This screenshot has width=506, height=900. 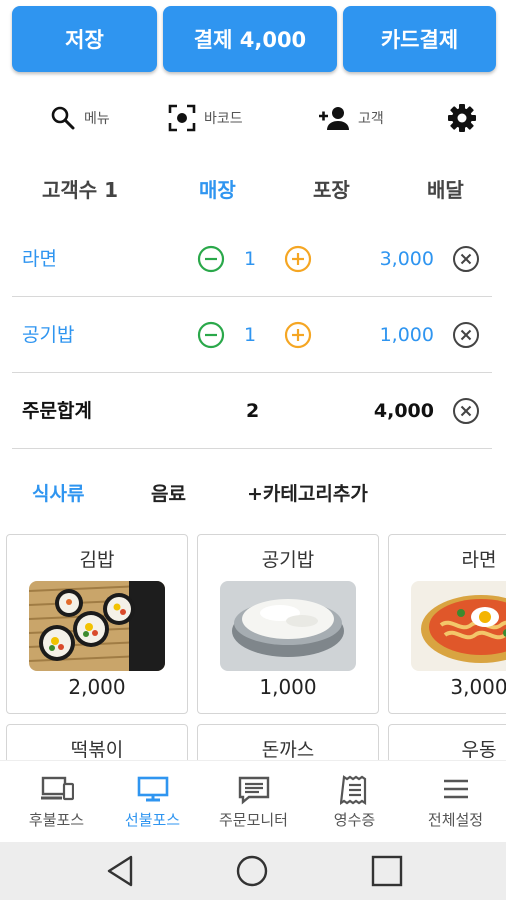 What do you see at coordinates (334, 118) in the screenshot?
I see `add-person-icon` at bounding box center [334, 118].